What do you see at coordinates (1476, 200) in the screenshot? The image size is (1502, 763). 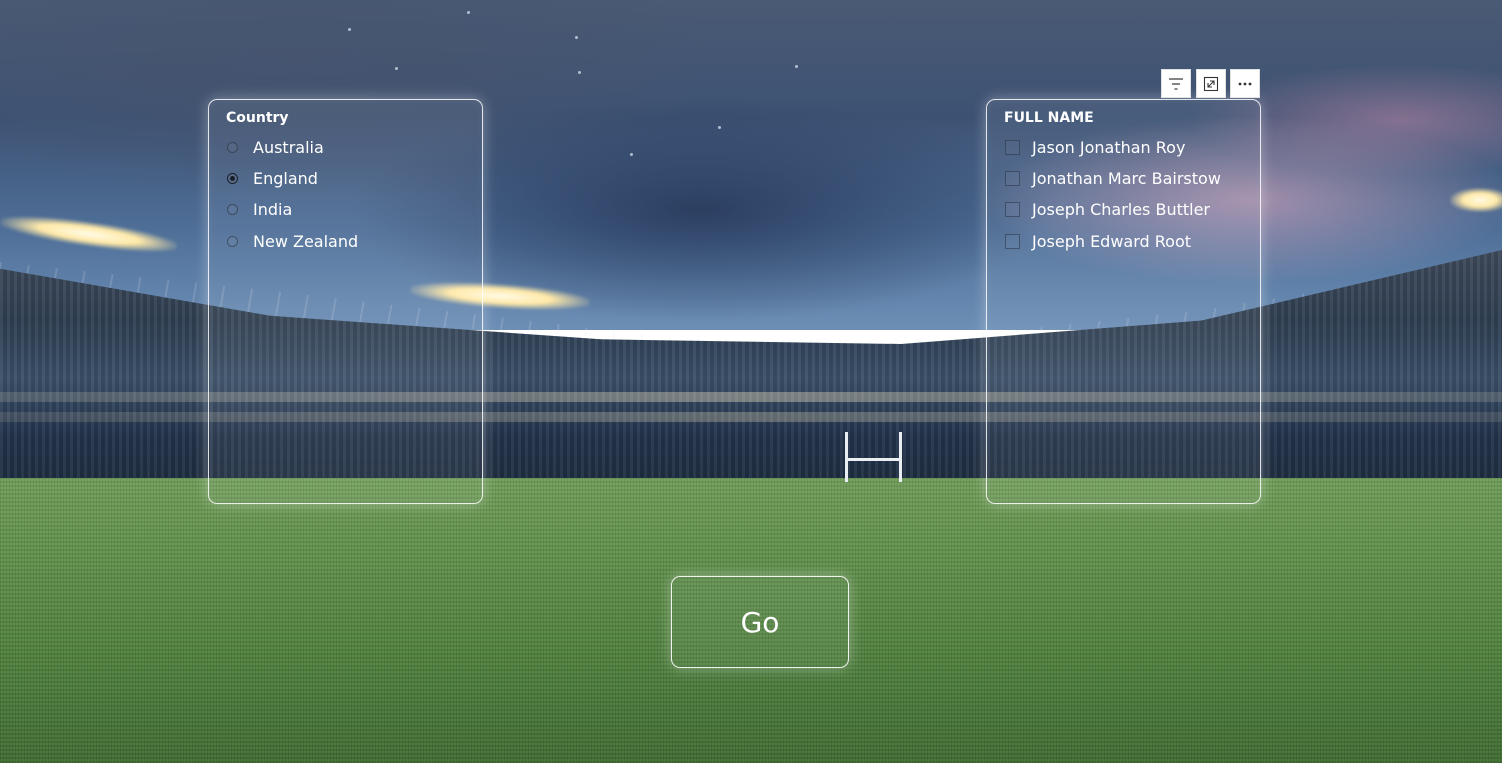 I see `floodlight` at bounding box center [1476, 200].